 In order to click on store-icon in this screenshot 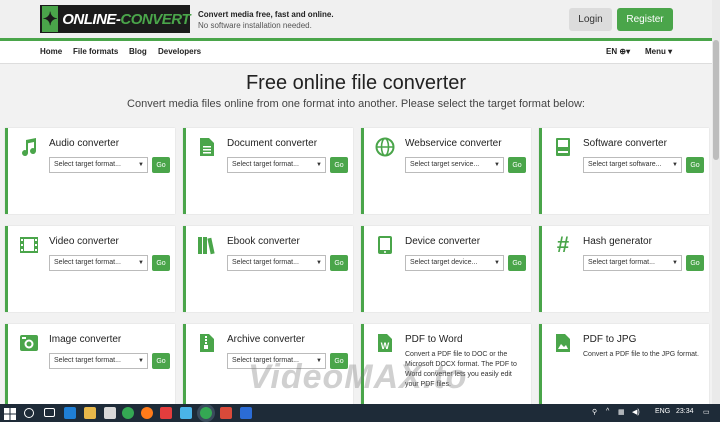, I will do `click(110, 413)`.